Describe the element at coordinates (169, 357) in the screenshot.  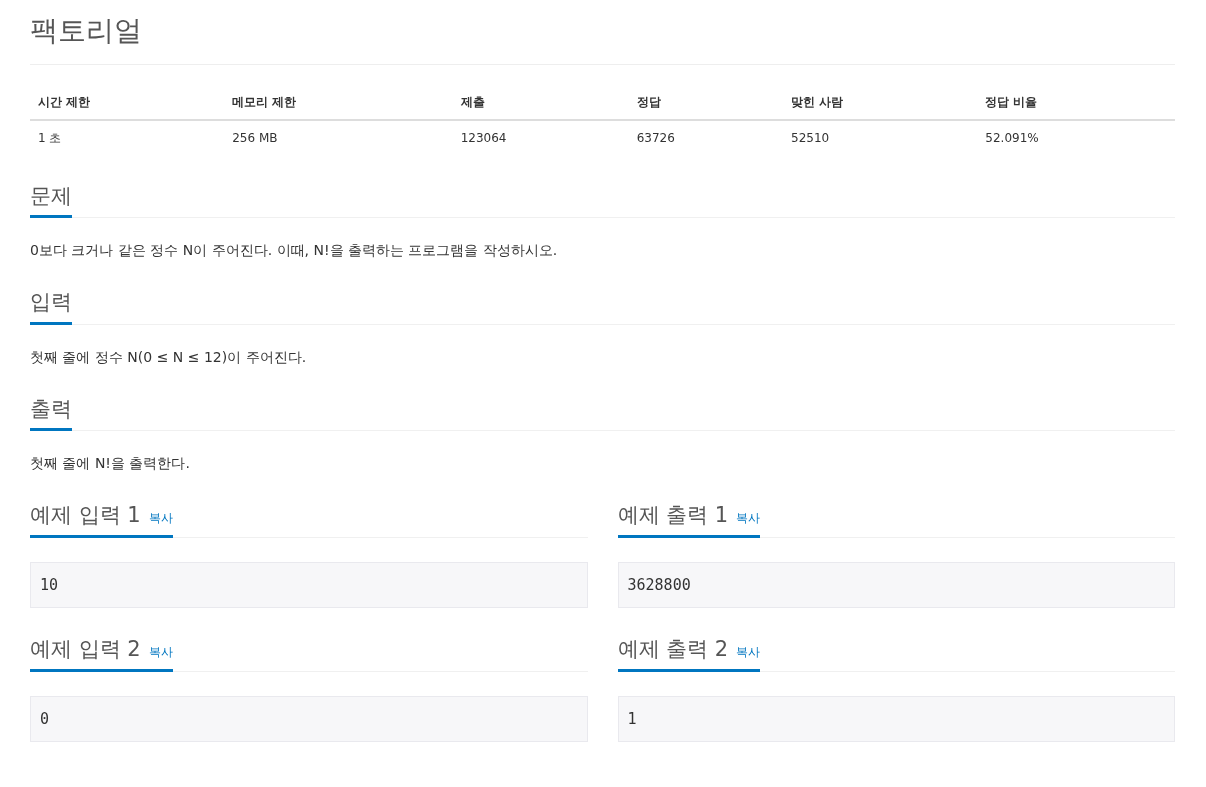
I see `paragraph: 첫째 줄에 정수 N(0 ≤ N ≤ 12)이 주어진다.` at that location.